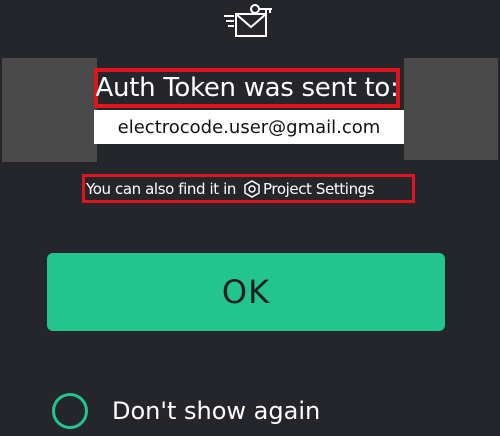  I want to click on hint-highlight: You can also find it in Project Settings, so click(248, 188).